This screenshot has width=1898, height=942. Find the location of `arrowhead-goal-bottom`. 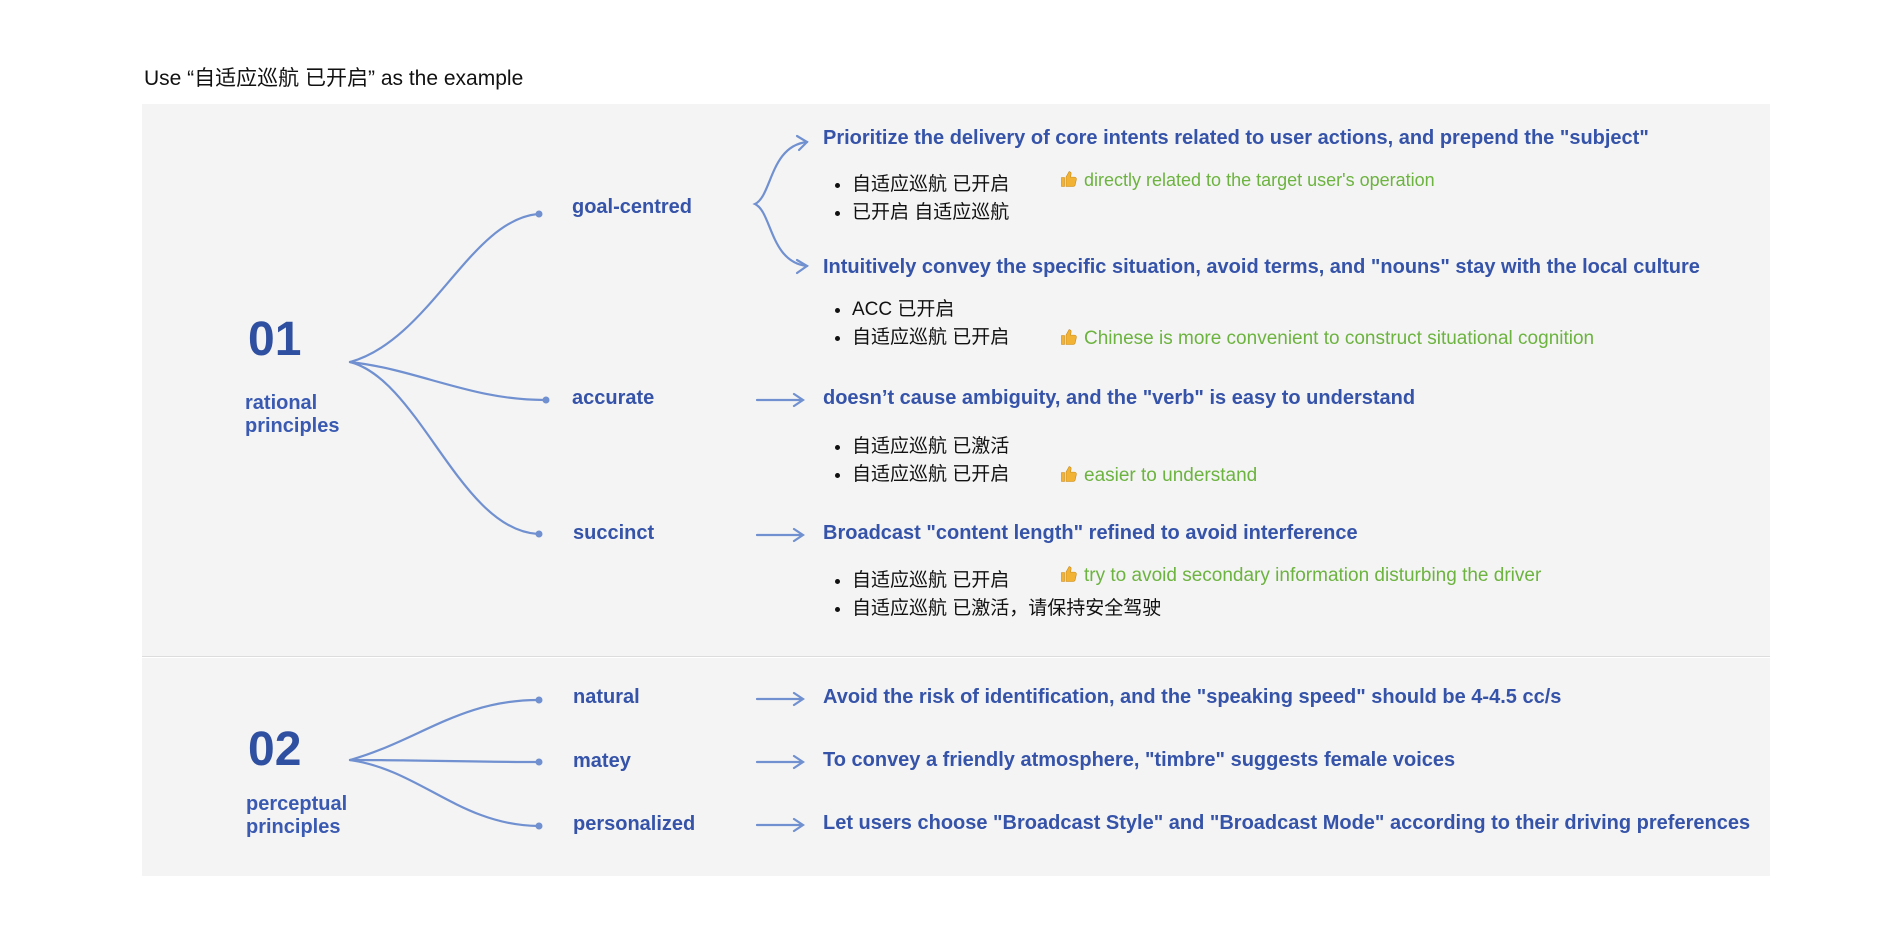

arrowhead-goal-bottom is located at coordinates (802, 266).